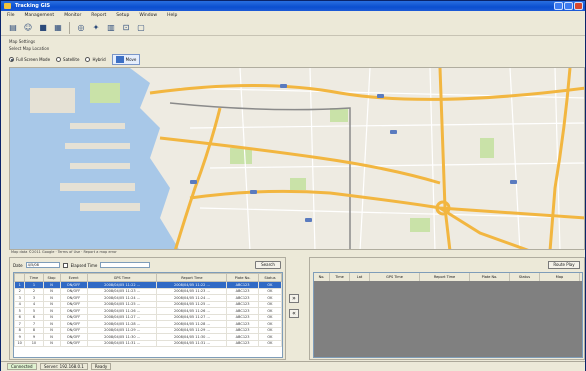 This screenshot has height=371, width=586. Describe the element at coordinates (99, 59) in the screenshot. I see `radio-label: Hybrid` at that location.